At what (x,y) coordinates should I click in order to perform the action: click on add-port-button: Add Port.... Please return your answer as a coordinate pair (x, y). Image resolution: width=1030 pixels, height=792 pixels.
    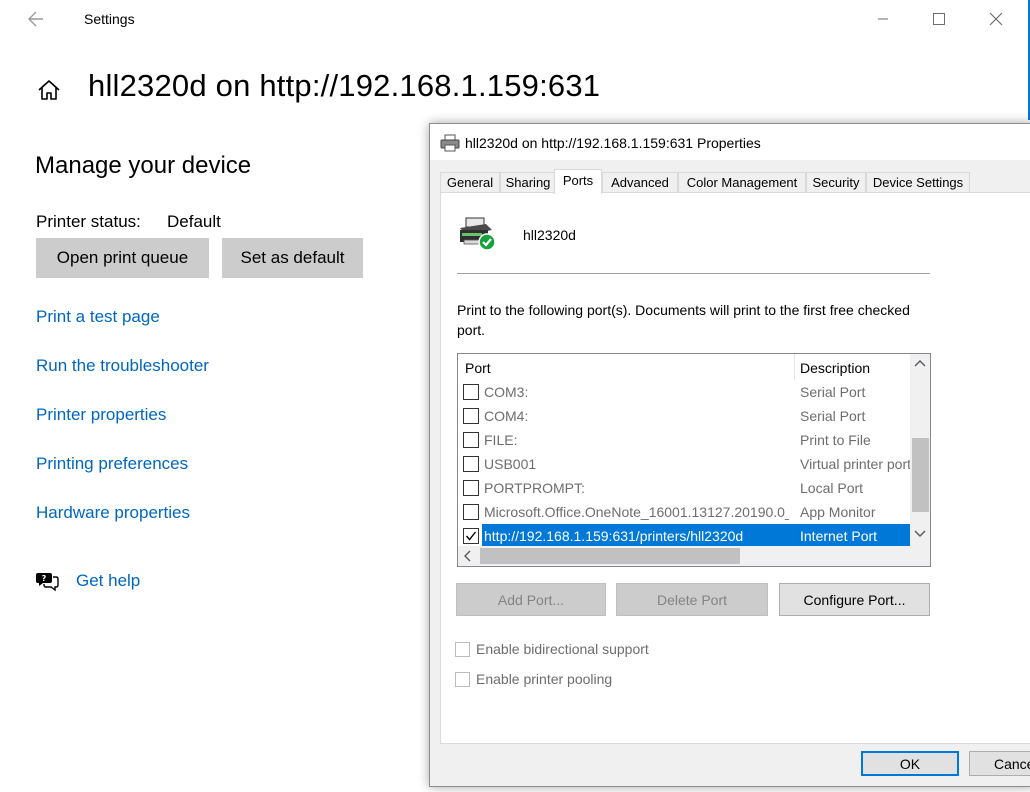
    Looking at the image, I should click on (531, 599).